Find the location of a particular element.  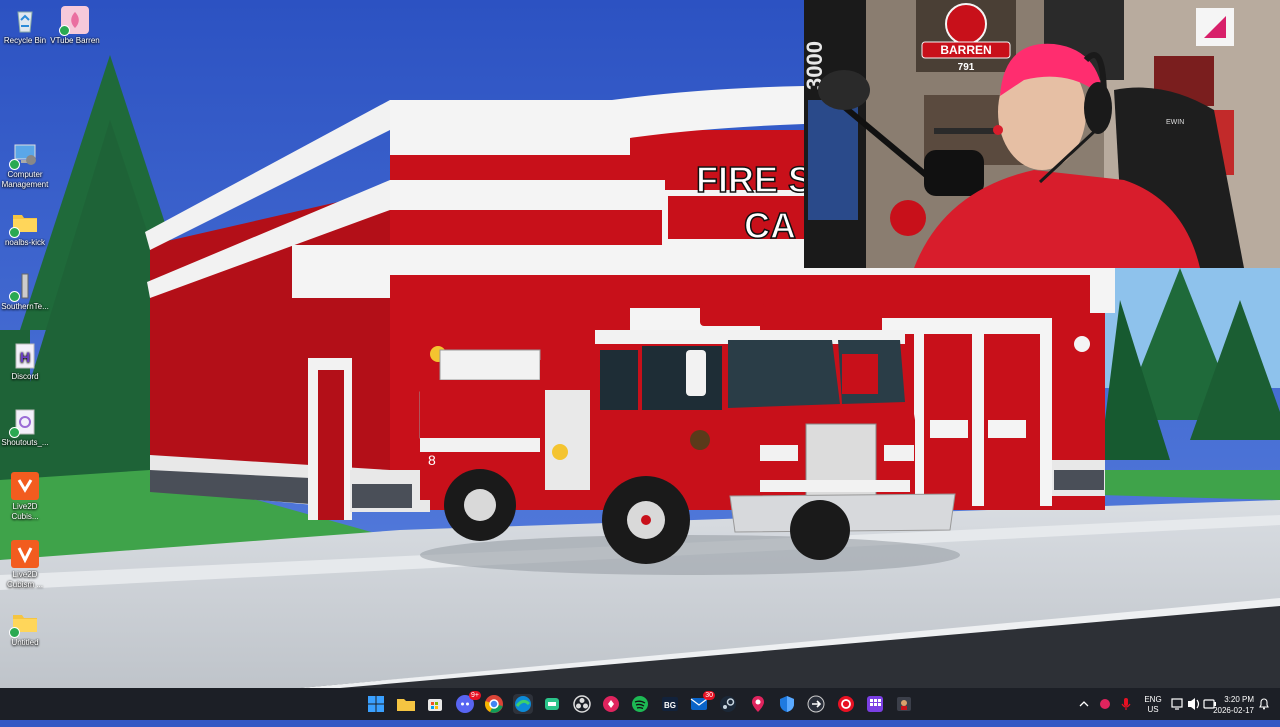

clock: 3:20 PM 2026-02-17 is located at coordinates (1230, 707).